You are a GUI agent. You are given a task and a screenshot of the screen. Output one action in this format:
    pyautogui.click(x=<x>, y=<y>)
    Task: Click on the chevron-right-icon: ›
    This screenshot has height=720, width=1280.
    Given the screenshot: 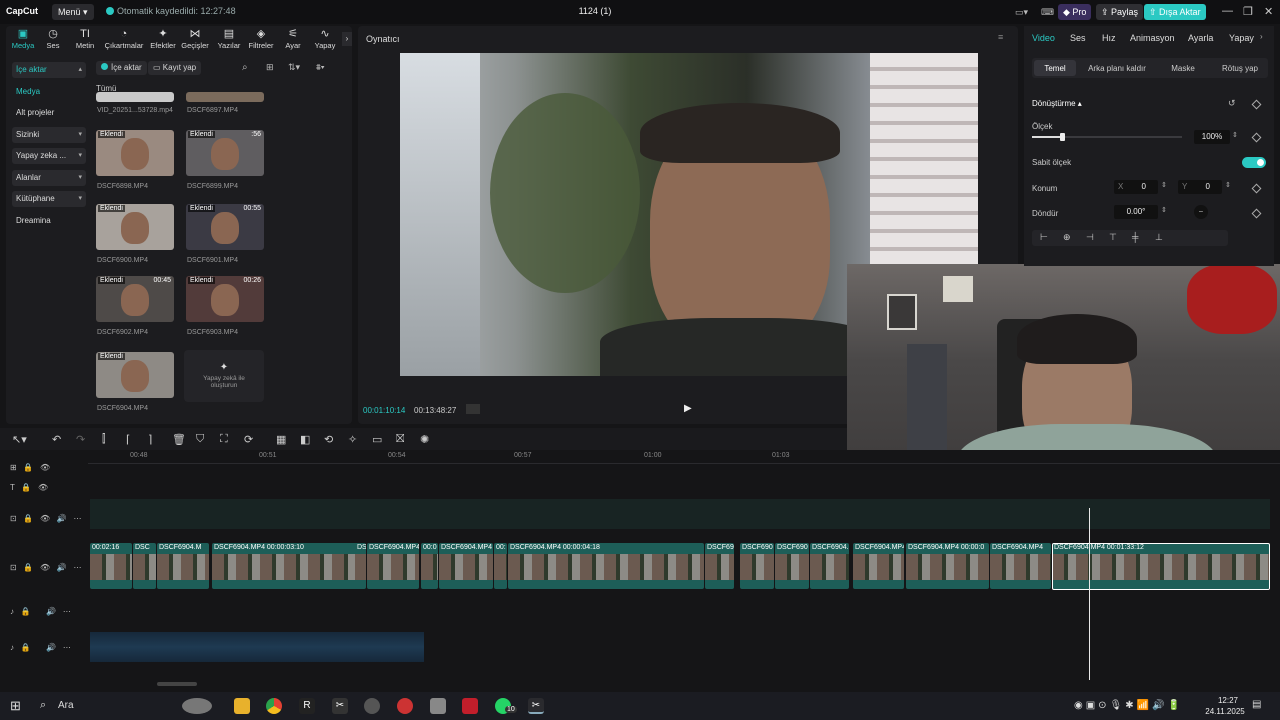 What is the action you would take?
    pyautogui.click(x=347, y=39)
    